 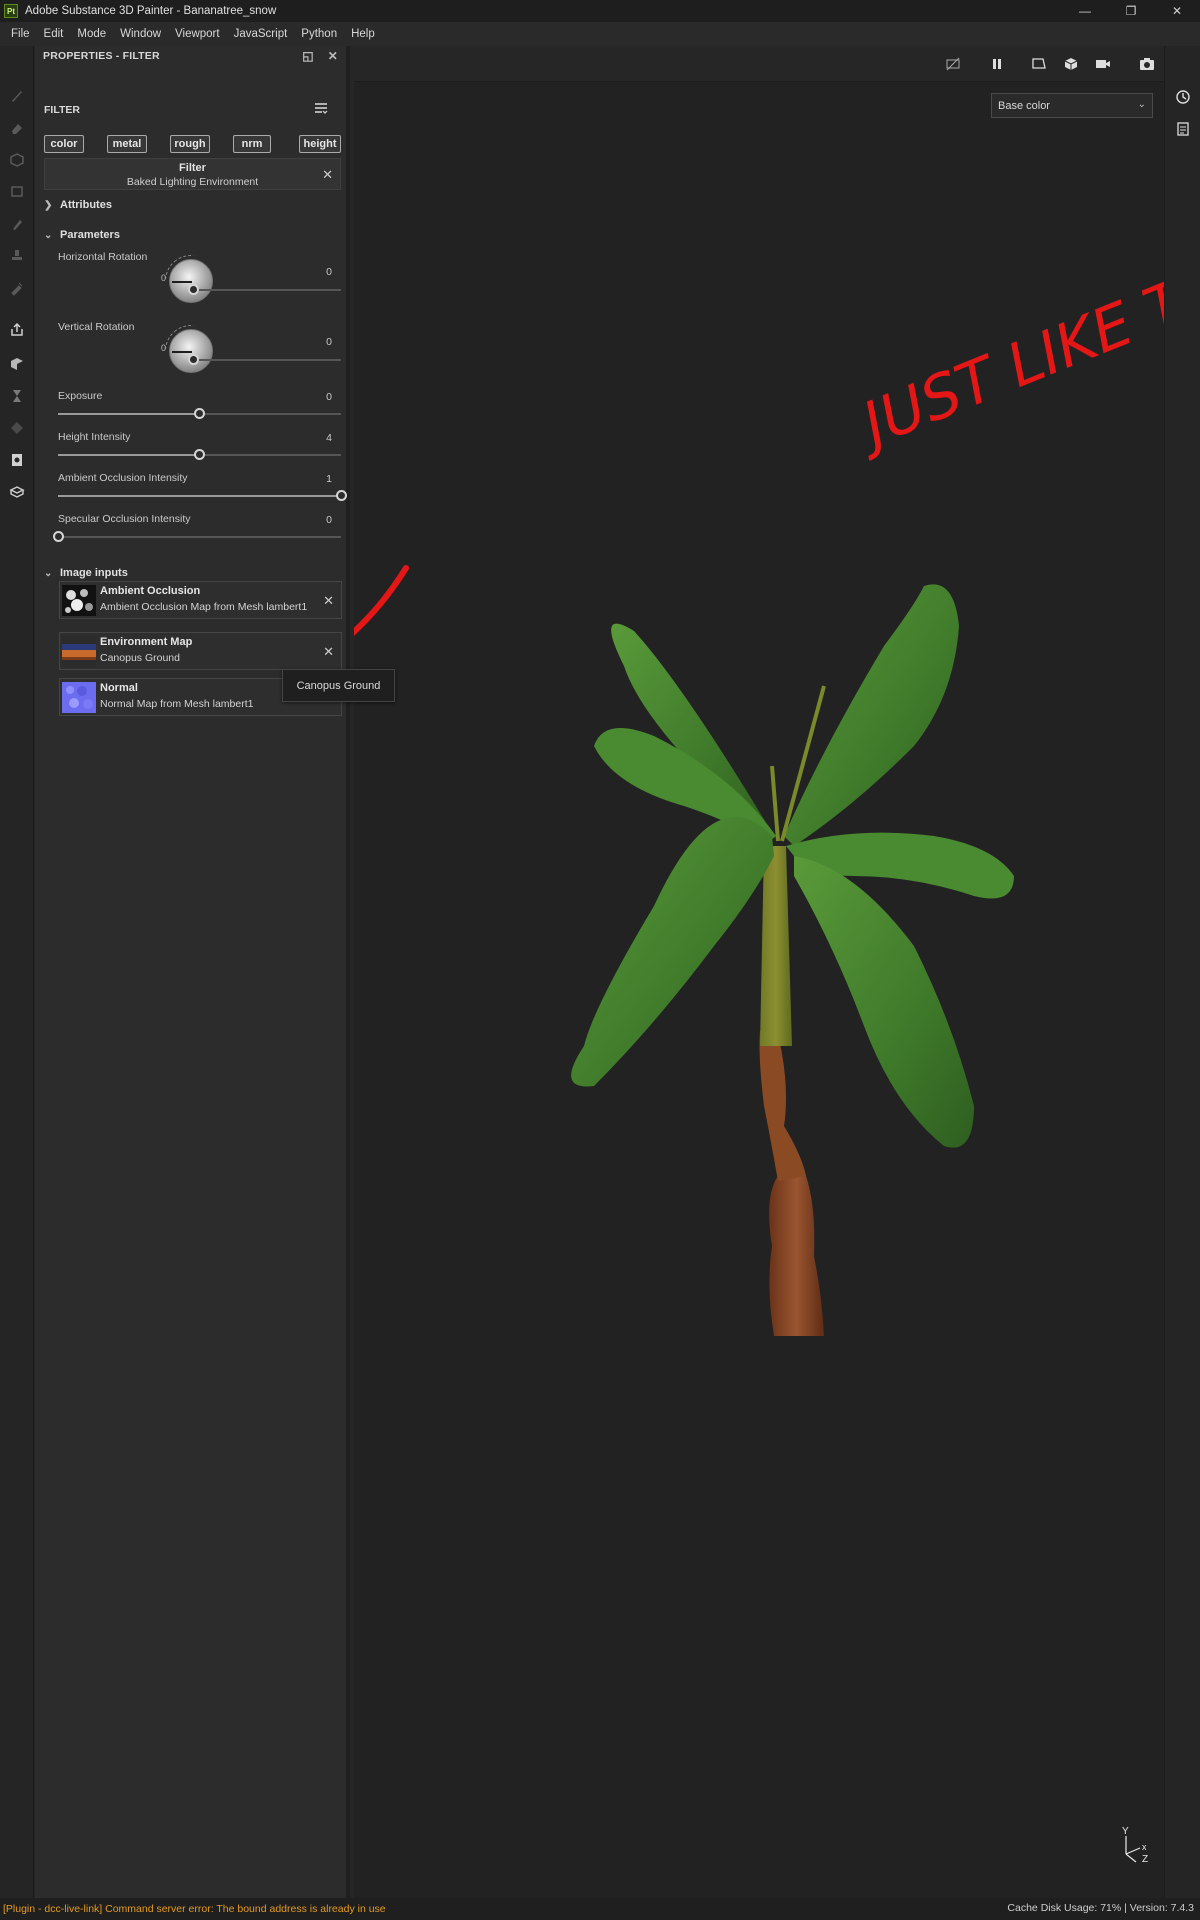 What do you see at coordinates (129, 414) in the screenshot?
I see `exposure-slider-fill` at bounding box center [129, 414].